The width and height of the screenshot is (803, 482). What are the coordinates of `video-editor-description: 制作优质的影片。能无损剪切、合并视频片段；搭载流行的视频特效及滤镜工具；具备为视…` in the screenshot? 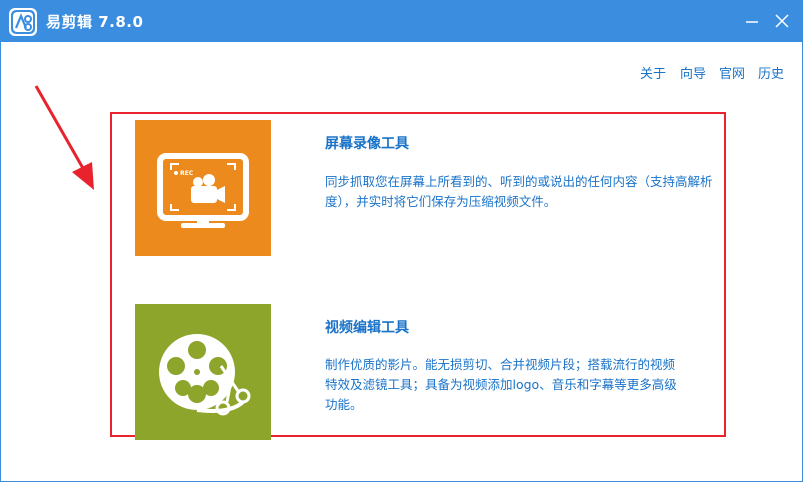 It's located at (501, 384).